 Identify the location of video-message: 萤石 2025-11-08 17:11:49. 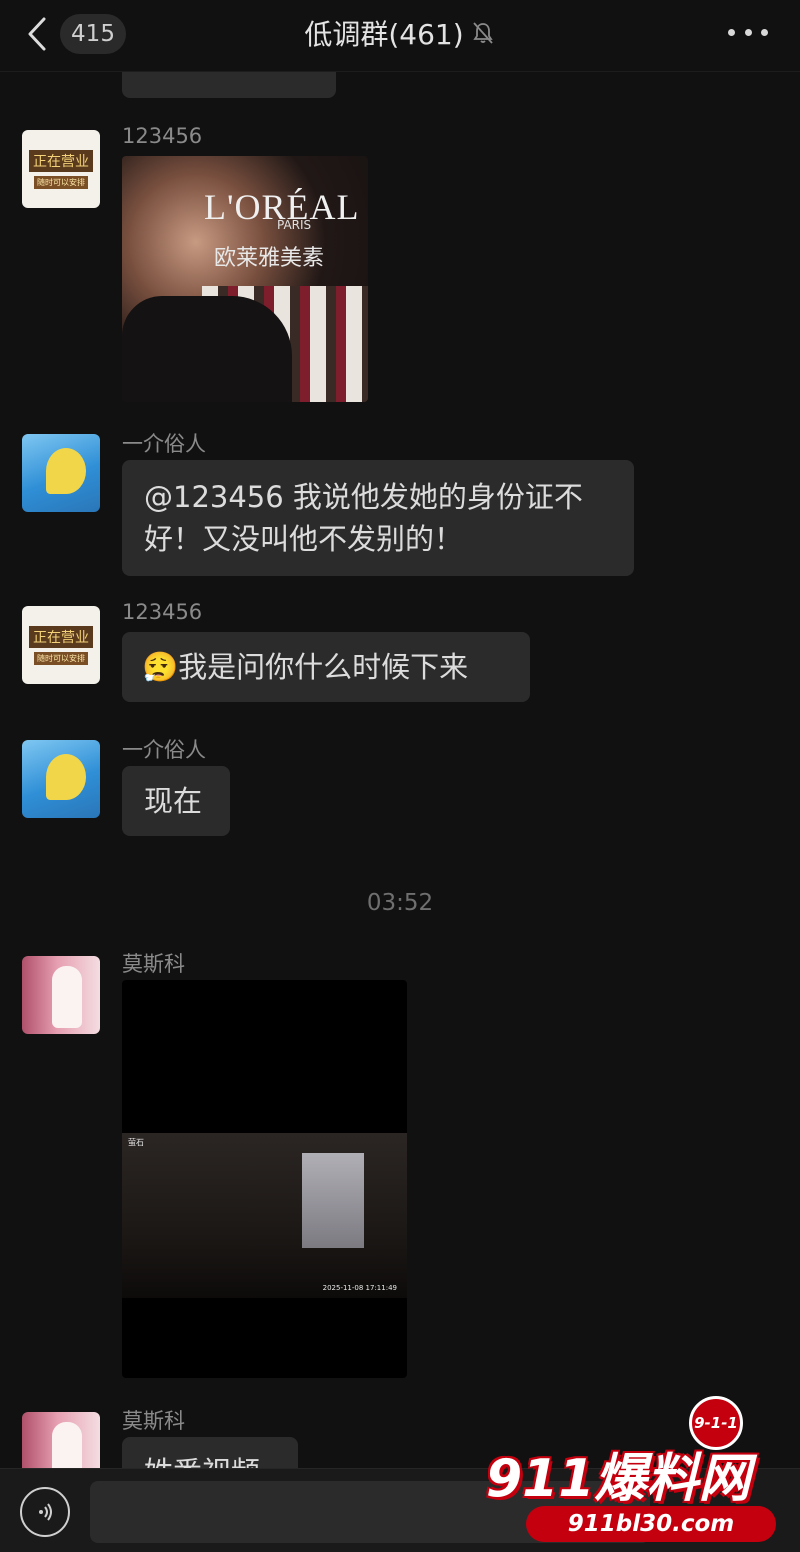
(264, 1179).